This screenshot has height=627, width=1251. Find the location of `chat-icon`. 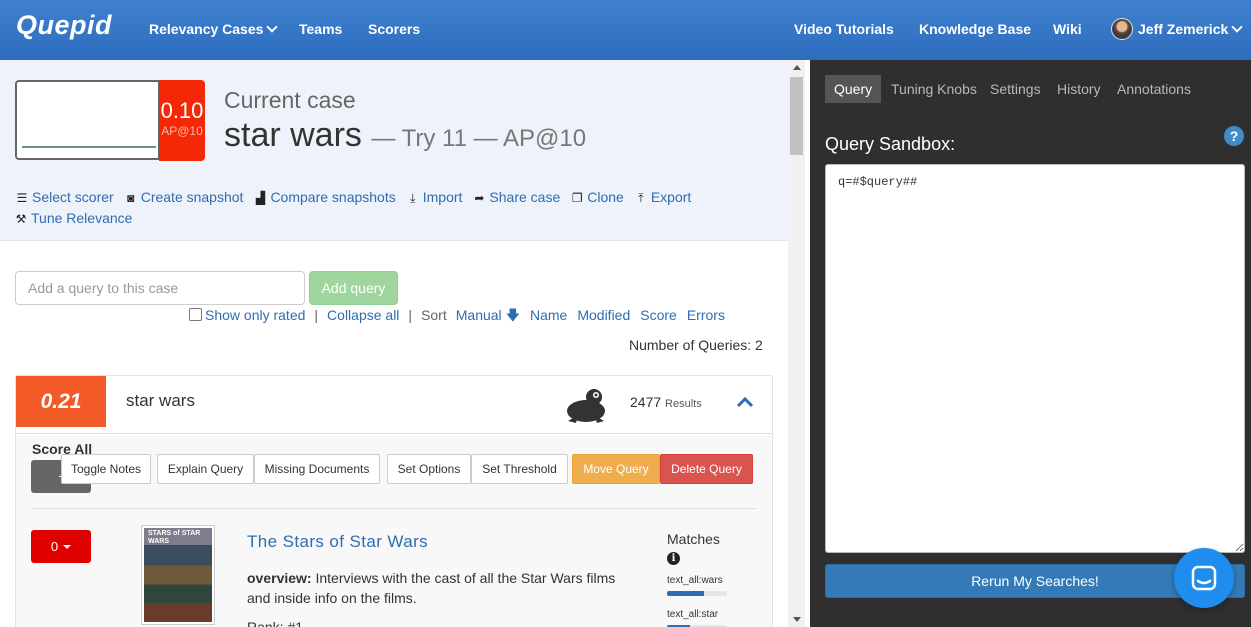

chat-icon is located at coordinates (1204, 578).